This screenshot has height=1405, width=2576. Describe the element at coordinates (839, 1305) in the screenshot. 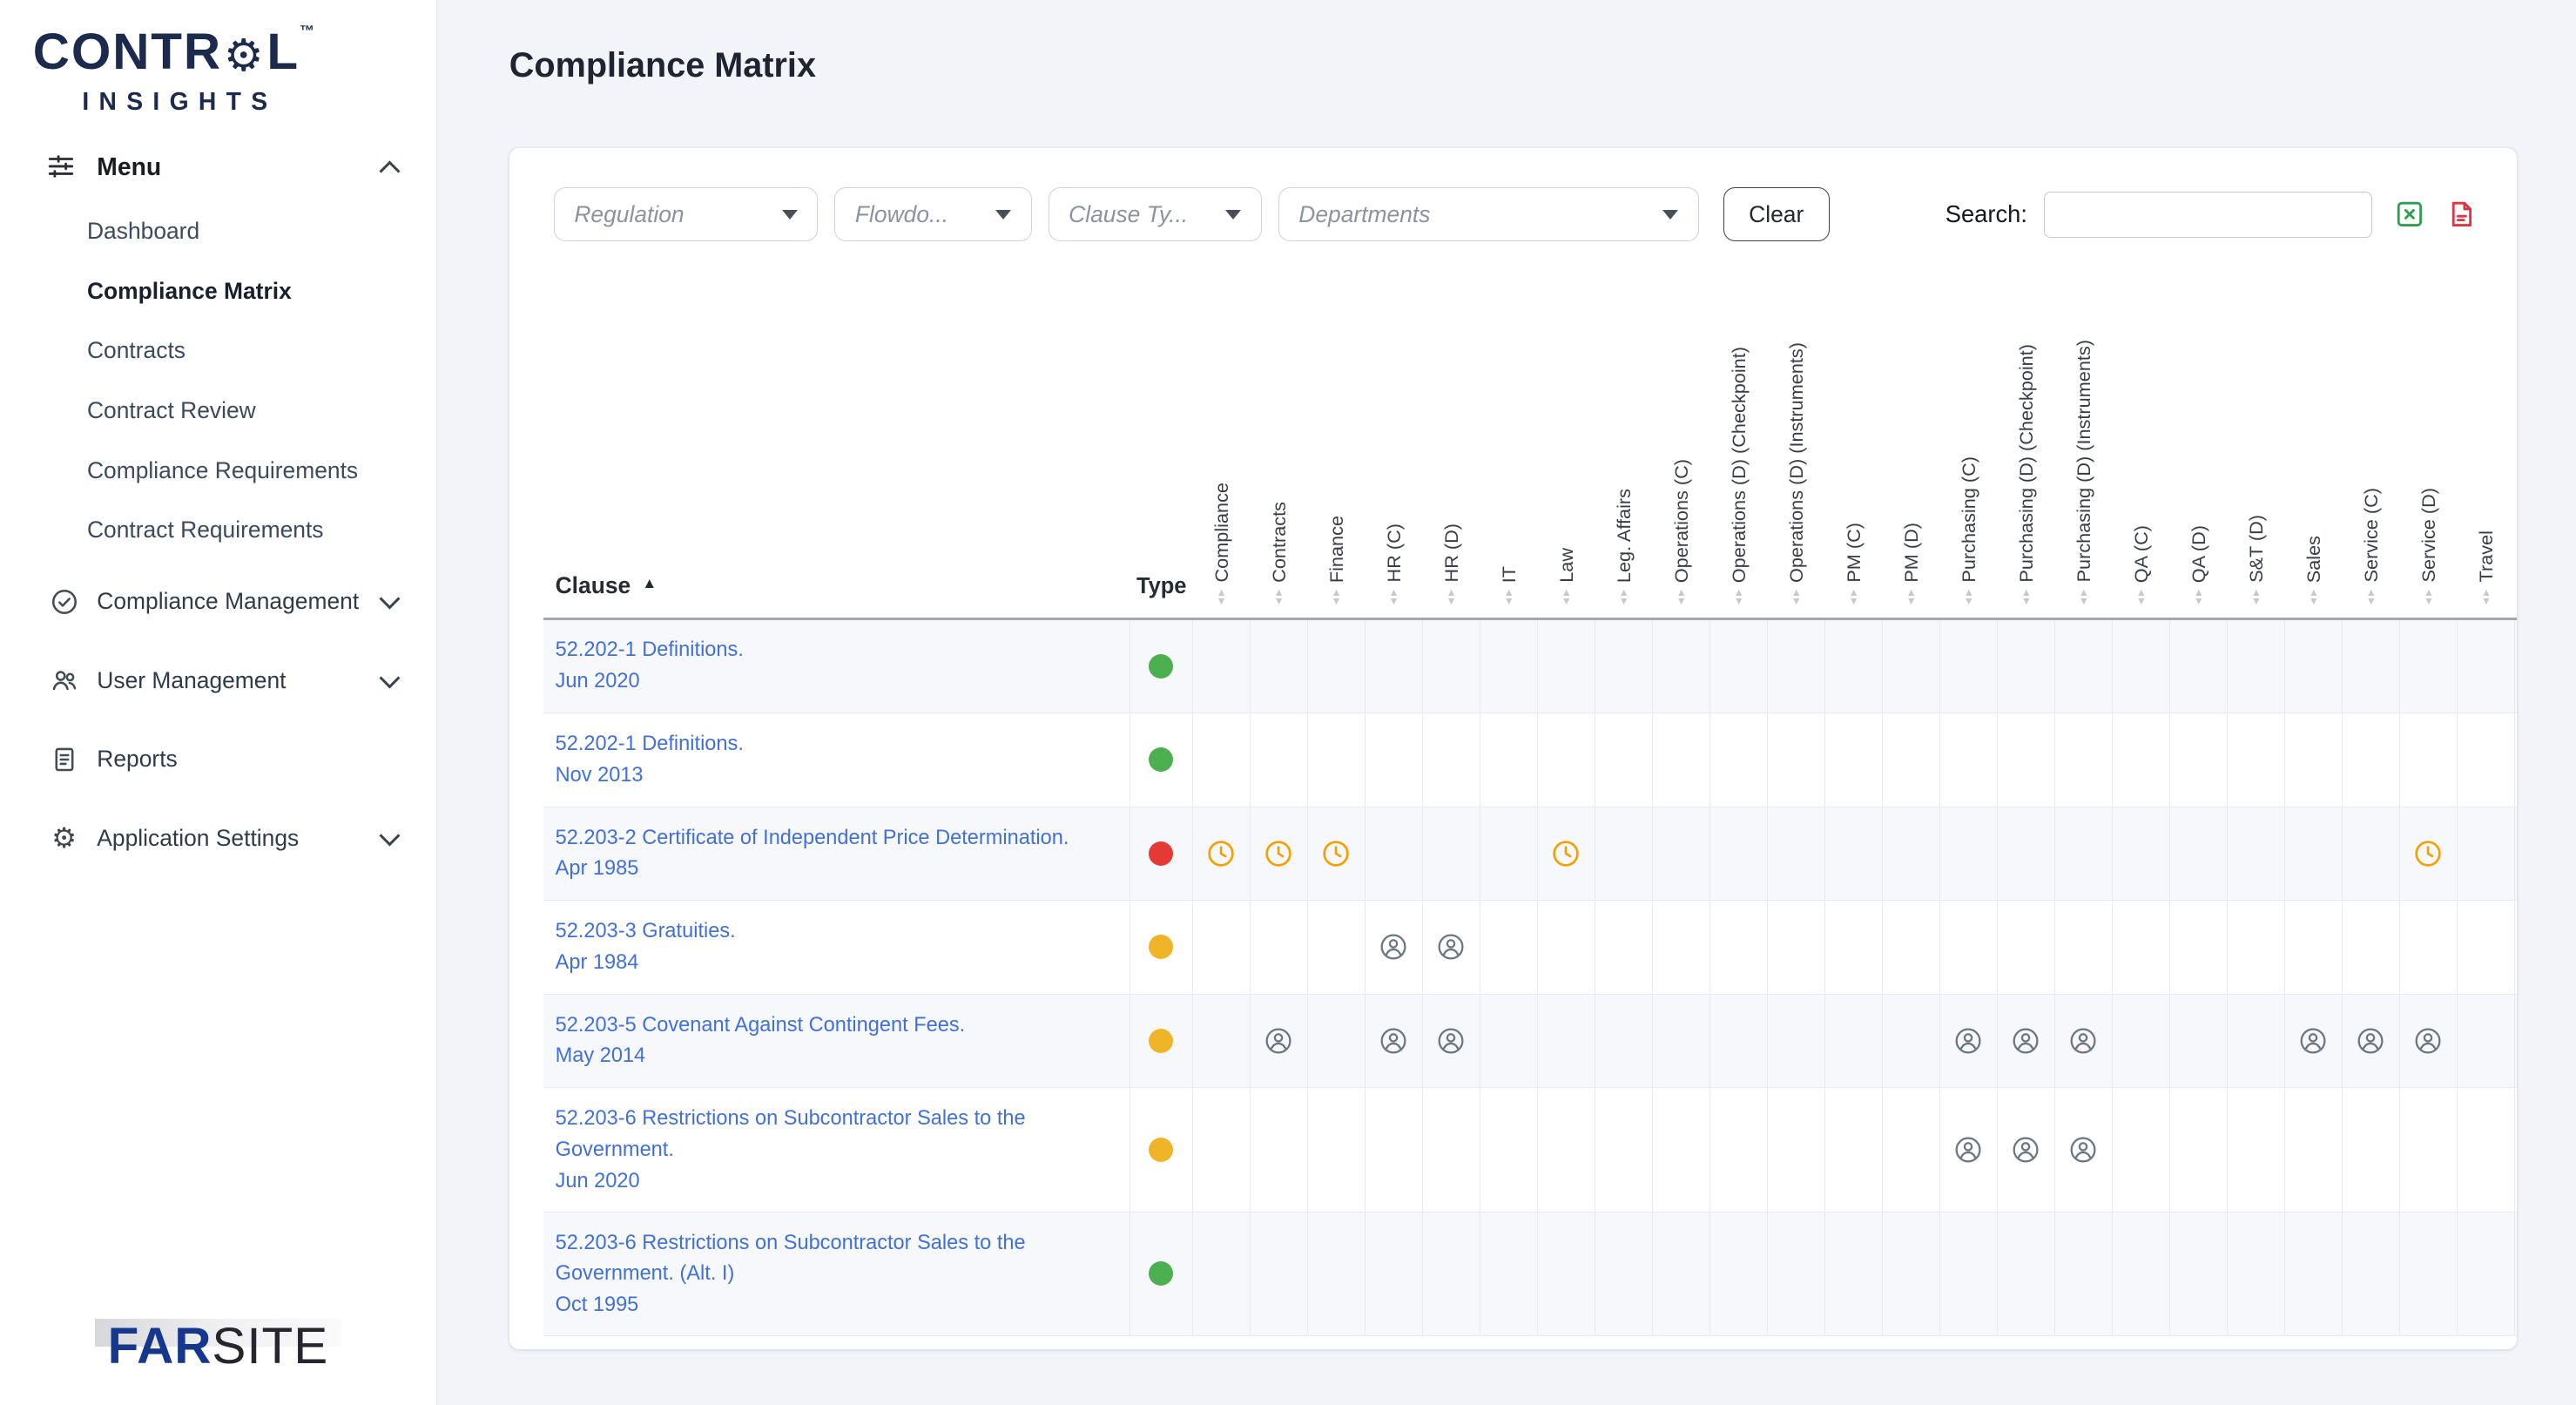

I see `clause-date-link: Oct 1995` at that location.